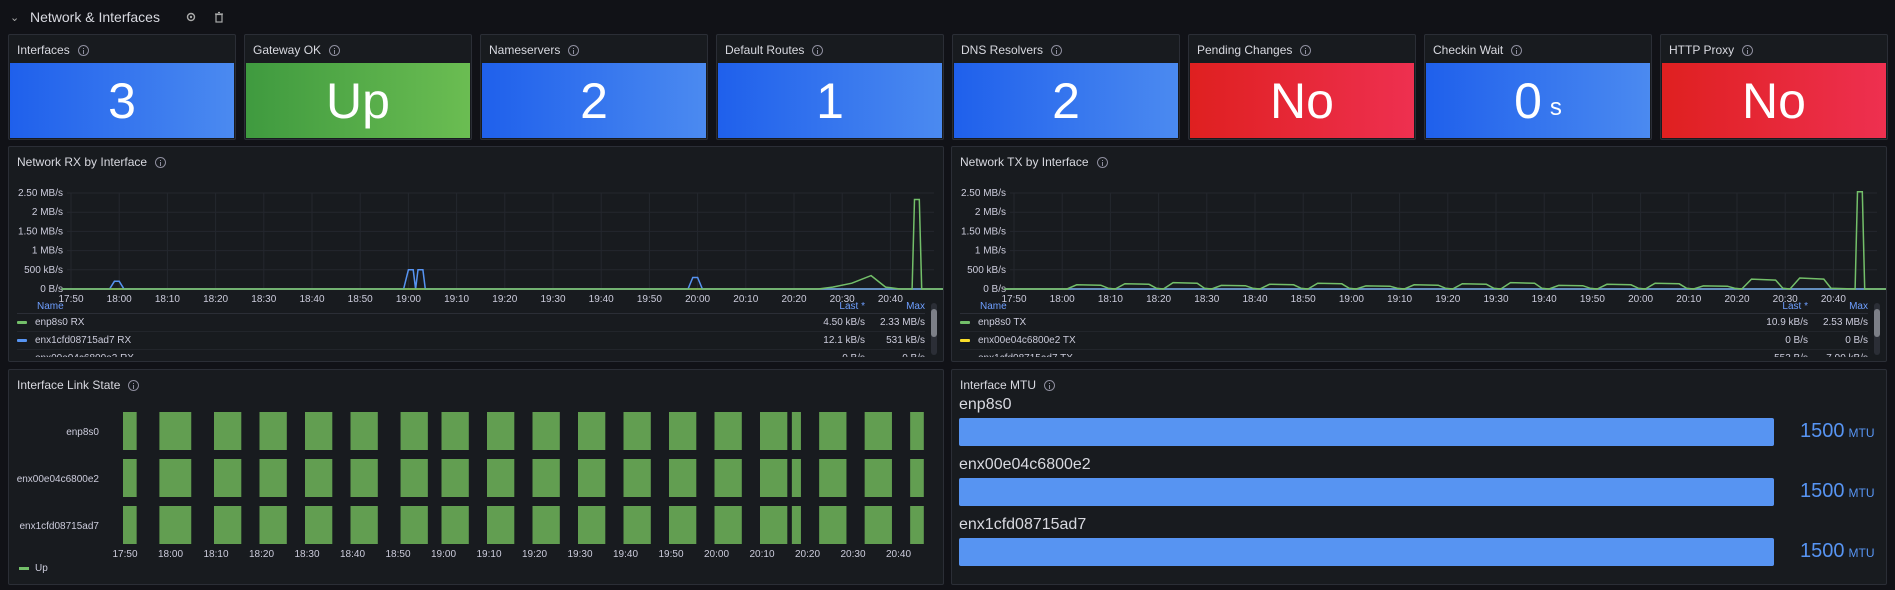 This screenshot has width=1895, height=590. Describe the element at coordinates (471, 323) in the screenshot. I see `legend-row: enp8s0 RX 4.50 kB/s 2.33 MB/s` at that location.